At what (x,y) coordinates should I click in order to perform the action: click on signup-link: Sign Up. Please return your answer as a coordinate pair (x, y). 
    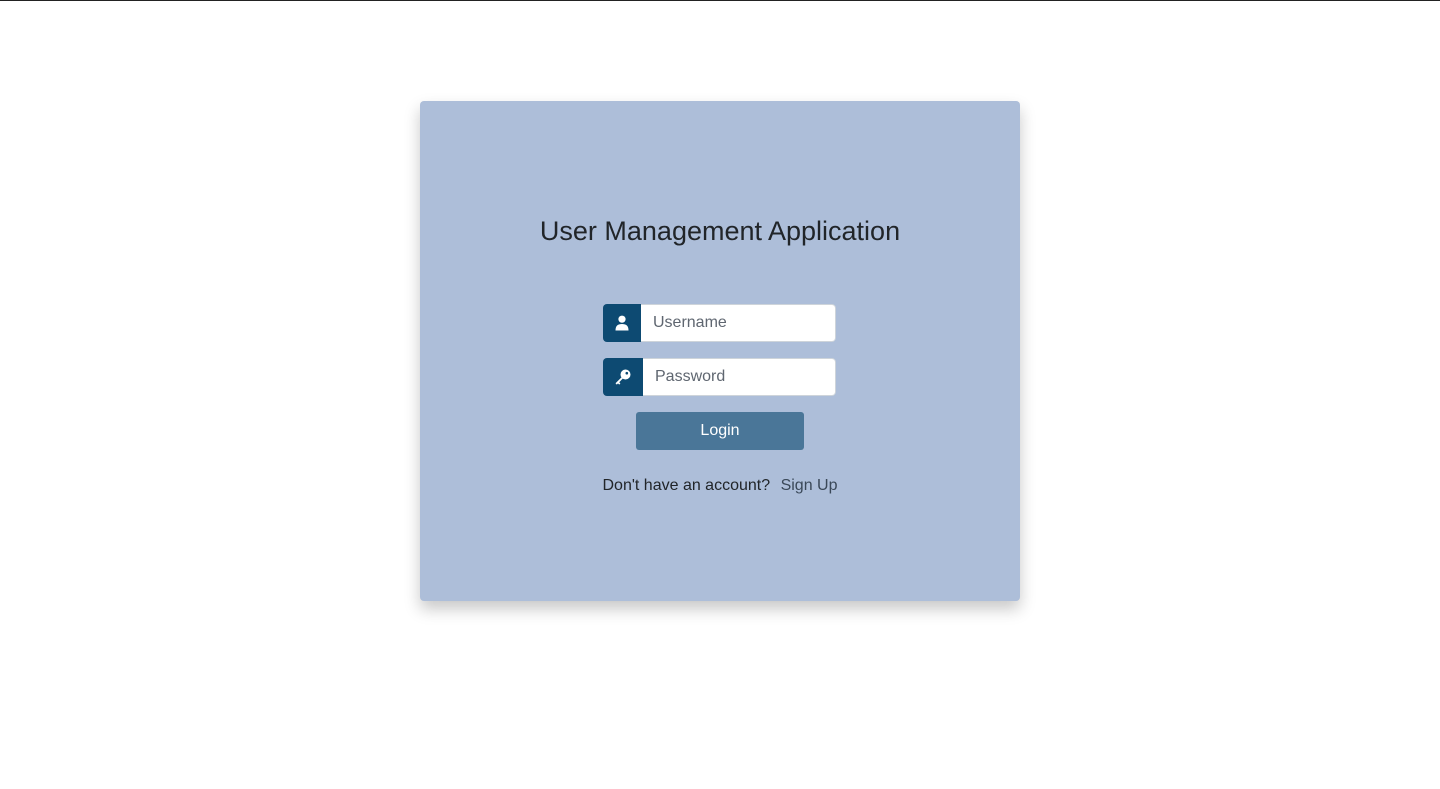
    Looking at the image, I should click on (809, 485).